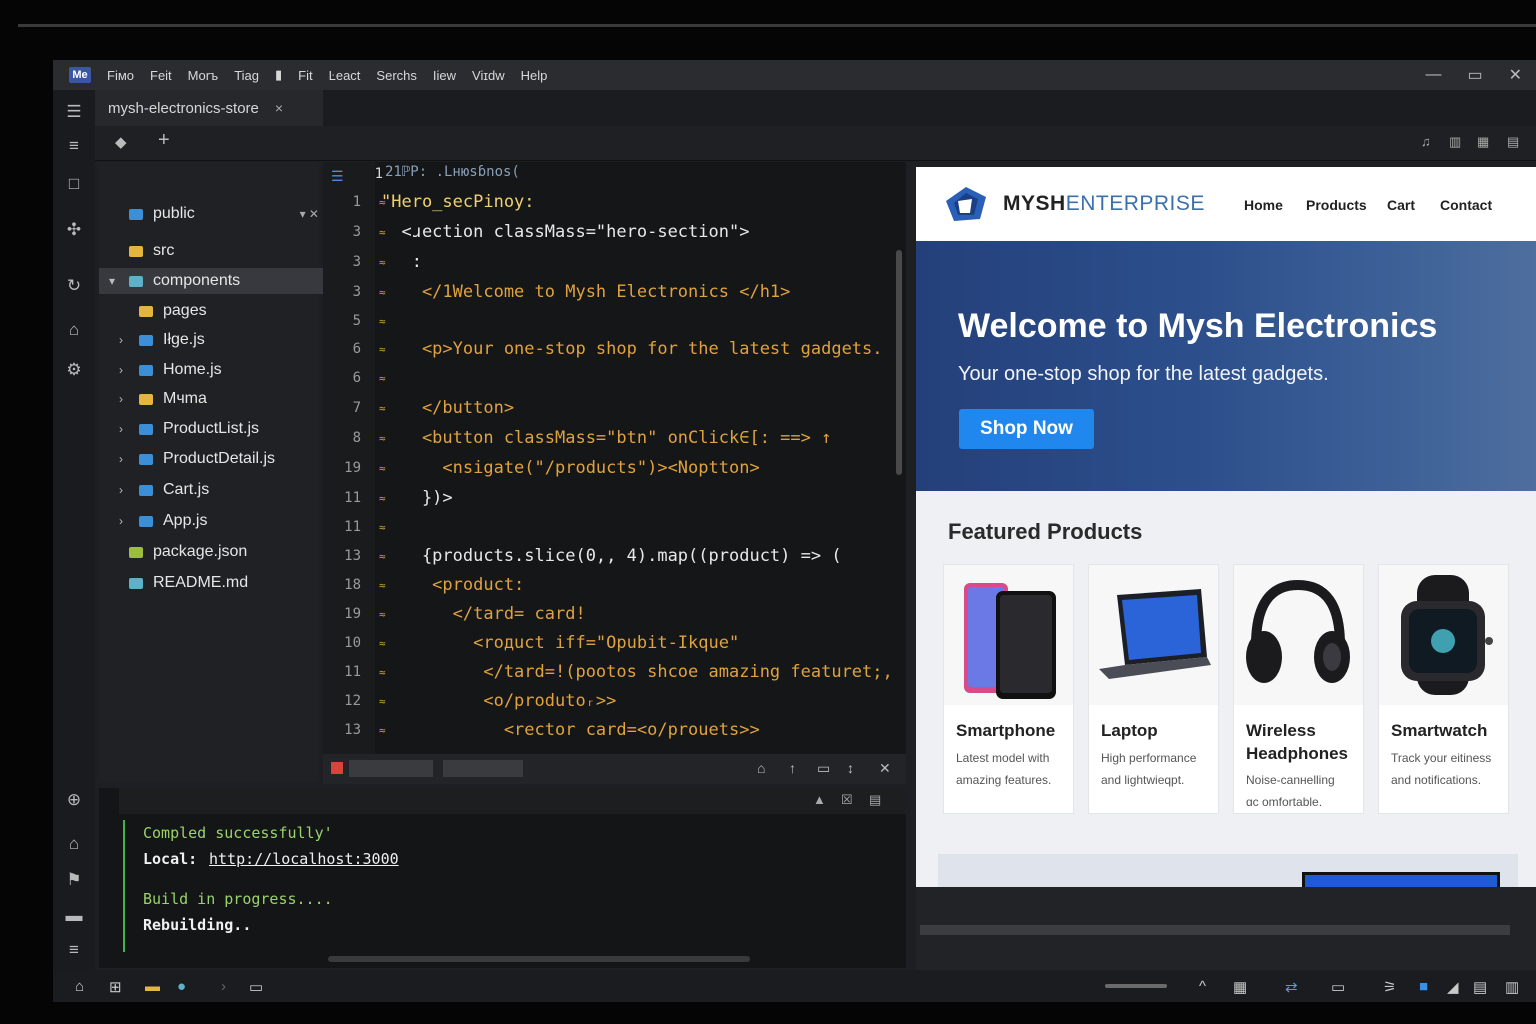 This screenshot has height=1024, width=1536. What do you see at coordinates (1515, 75) in the screenshot?
I see `close-icon: ✕` at bounding box center [1515, 75].